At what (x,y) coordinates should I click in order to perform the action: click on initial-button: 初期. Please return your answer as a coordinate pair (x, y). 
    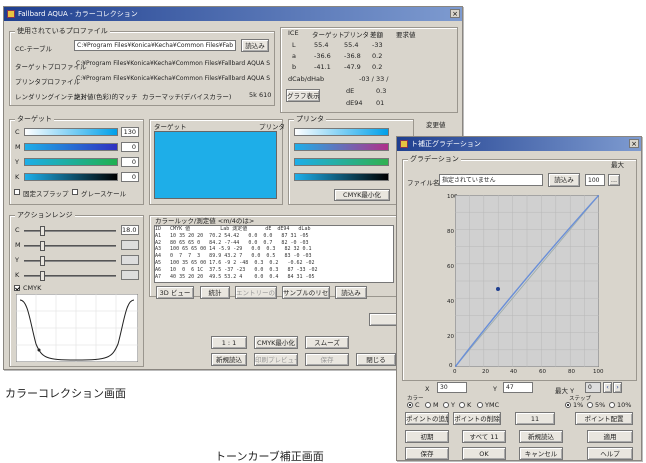
    Looking at the image, I should click on (427, 436).